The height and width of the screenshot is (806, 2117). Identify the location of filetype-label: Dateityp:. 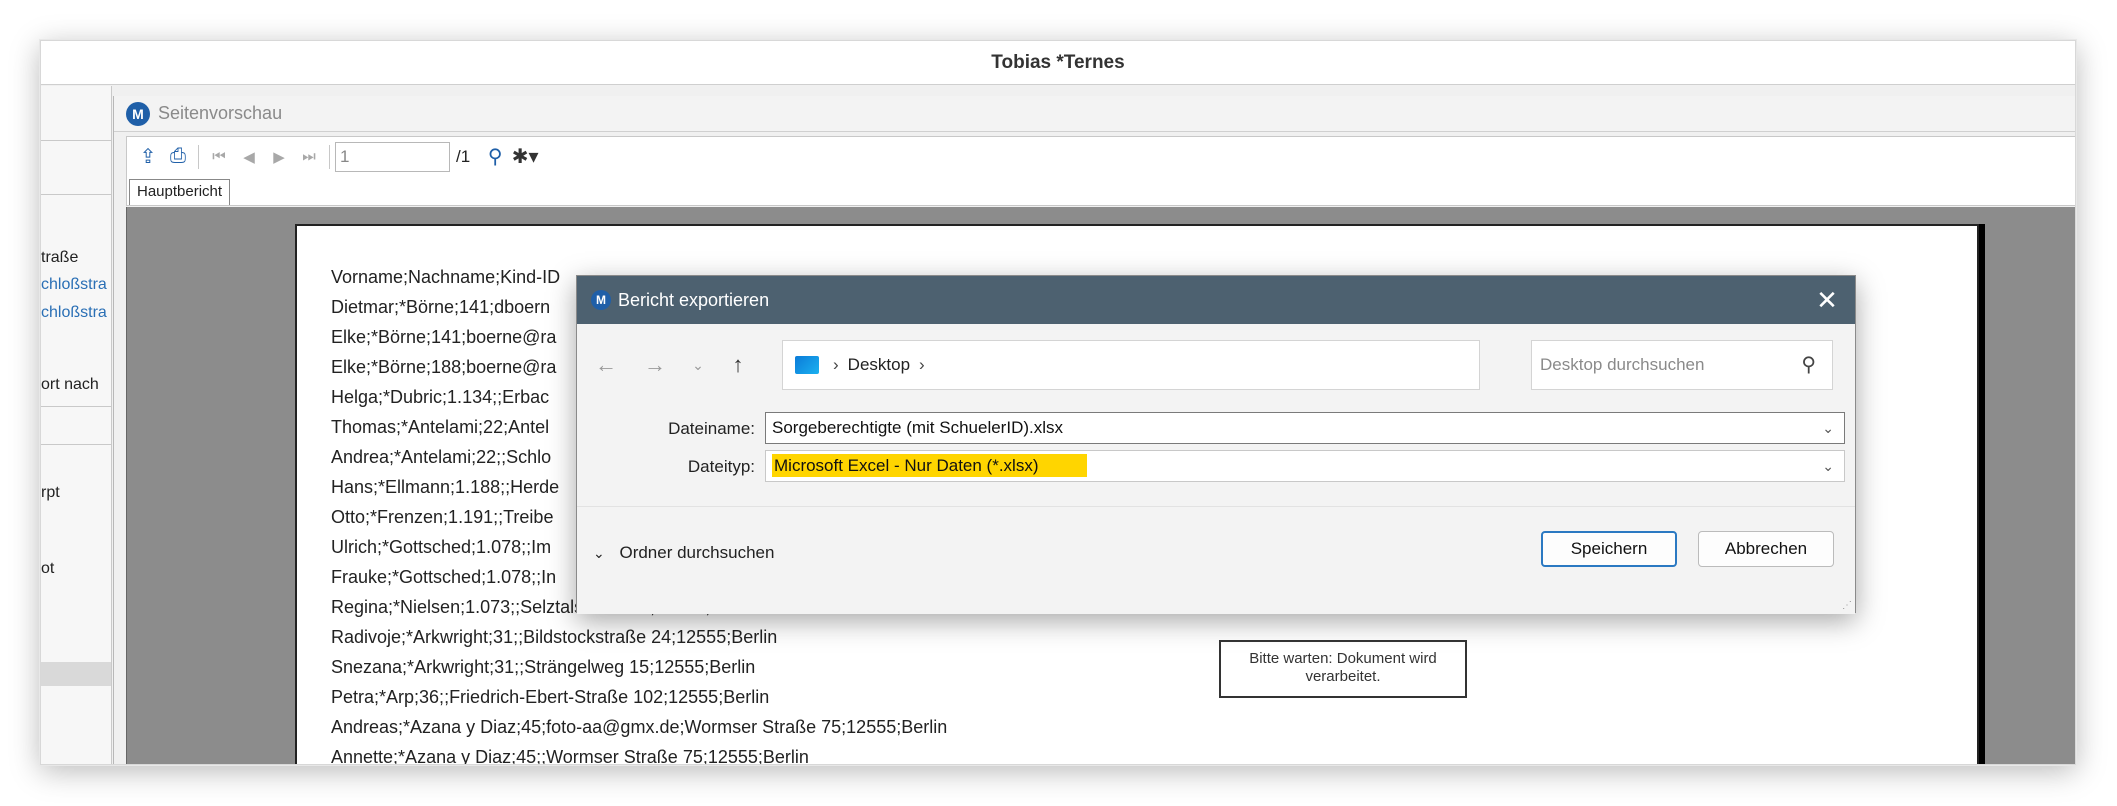
(721, 466).